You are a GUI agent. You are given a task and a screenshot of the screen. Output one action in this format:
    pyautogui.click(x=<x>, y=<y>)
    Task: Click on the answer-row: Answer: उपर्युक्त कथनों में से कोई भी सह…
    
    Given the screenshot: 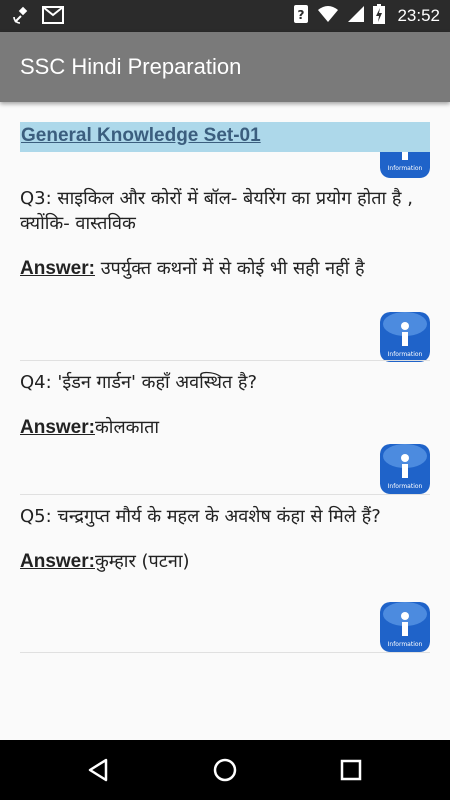 What is the action you would take?
    pyautogui.click(x=225, y=268)
    